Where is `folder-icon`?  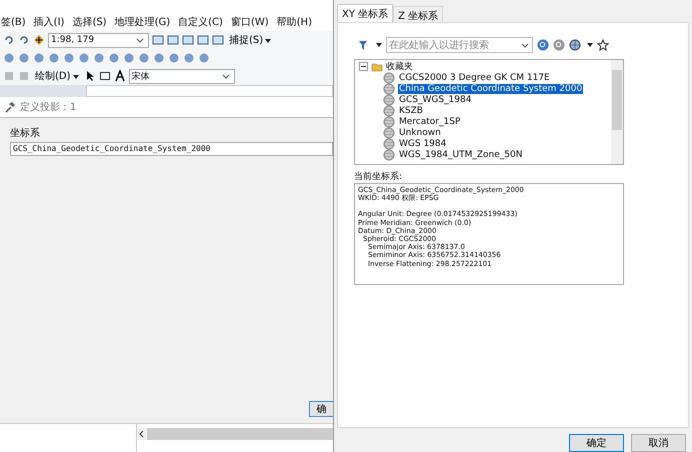 folder-icon is located at coordinates (377, 66).